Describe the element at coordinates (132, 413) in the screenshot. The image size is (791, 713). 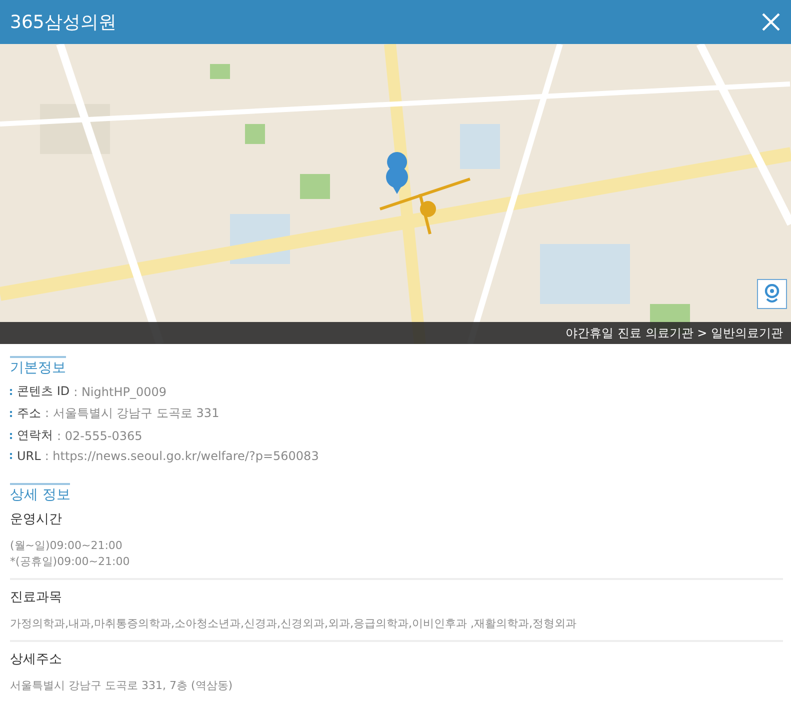
I see `info-value: : 서울특별시 강남구 도곡로 331` at that location.